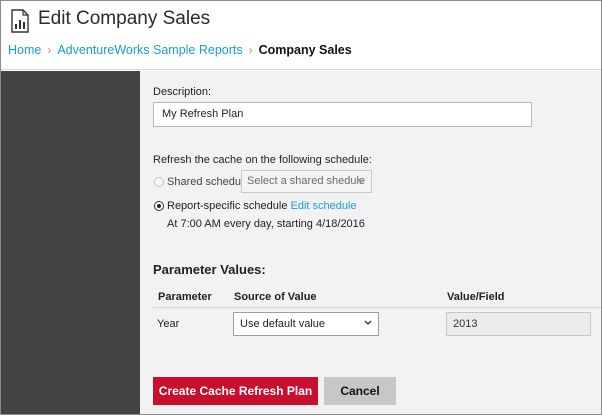  Describe the element at coordinates (275, 297) in the screenshot. I see `column-header-source: Source of Value` at that location.